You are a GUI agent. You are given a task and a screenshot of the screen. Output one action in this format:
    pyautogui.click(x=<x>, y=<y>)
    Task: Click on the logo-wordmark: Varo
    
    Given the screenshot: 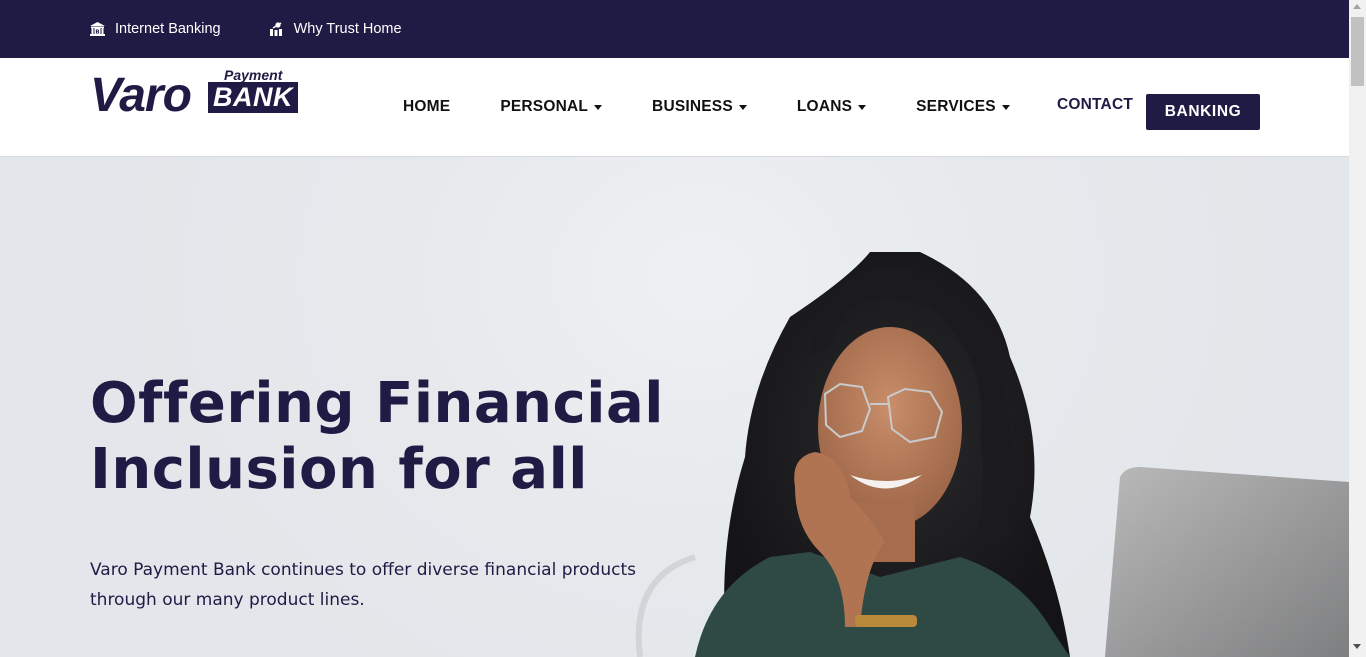 What is the action you would take?
    pyautogui.click(x=141, y=95)
    